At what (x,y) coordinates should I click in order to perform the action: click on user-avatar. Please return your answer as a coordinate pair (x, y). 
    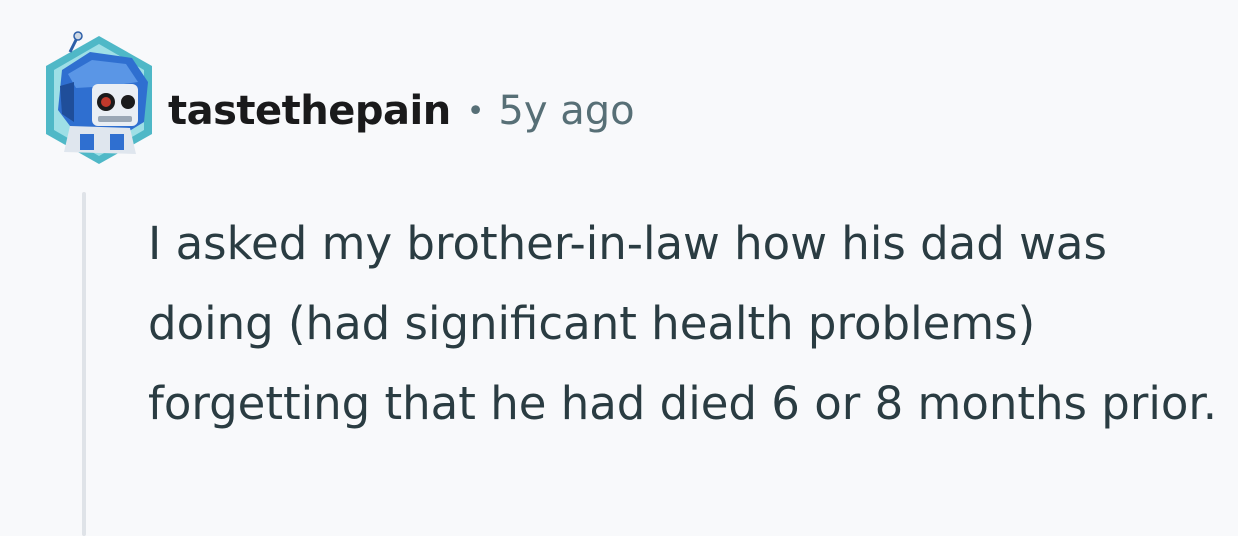
    Looking at the image, I should click on (99, 100).